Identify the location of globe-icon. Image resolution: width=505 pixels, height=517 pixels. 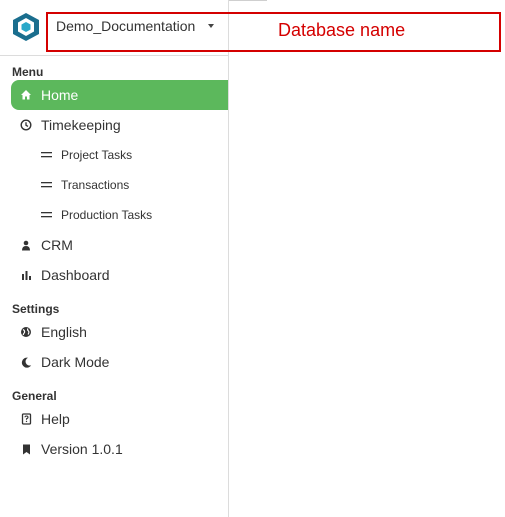
(26, 332).